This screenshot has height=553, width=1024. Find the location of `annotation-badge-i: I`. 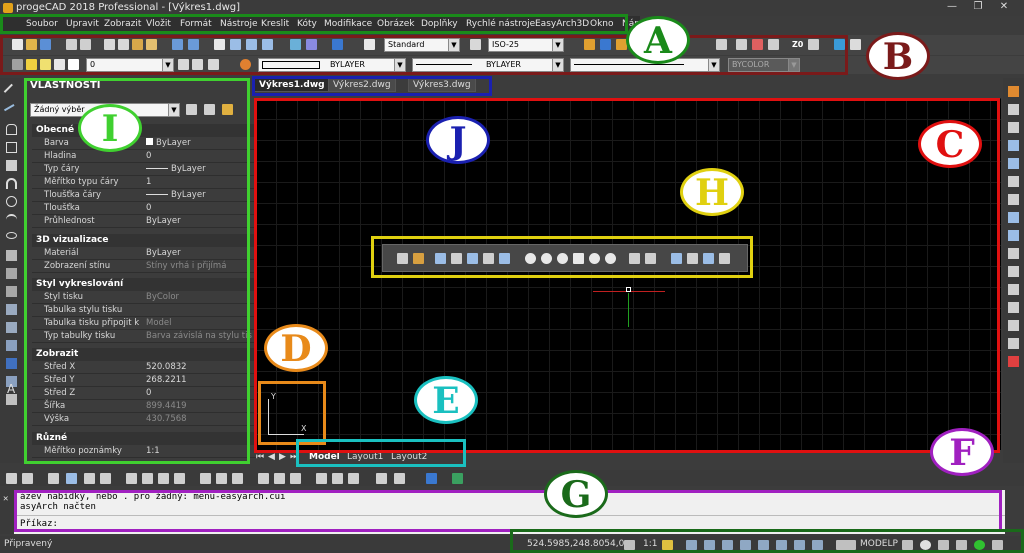

annotation-badge-i: I is located at coordinates (110, 128).